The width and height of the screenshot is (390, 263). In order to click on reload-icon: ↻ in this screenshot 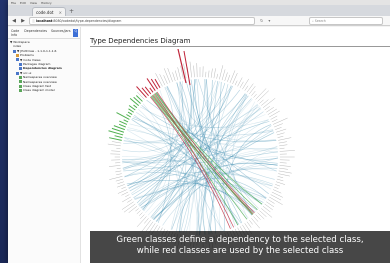, I will do `click(261, 20)`.